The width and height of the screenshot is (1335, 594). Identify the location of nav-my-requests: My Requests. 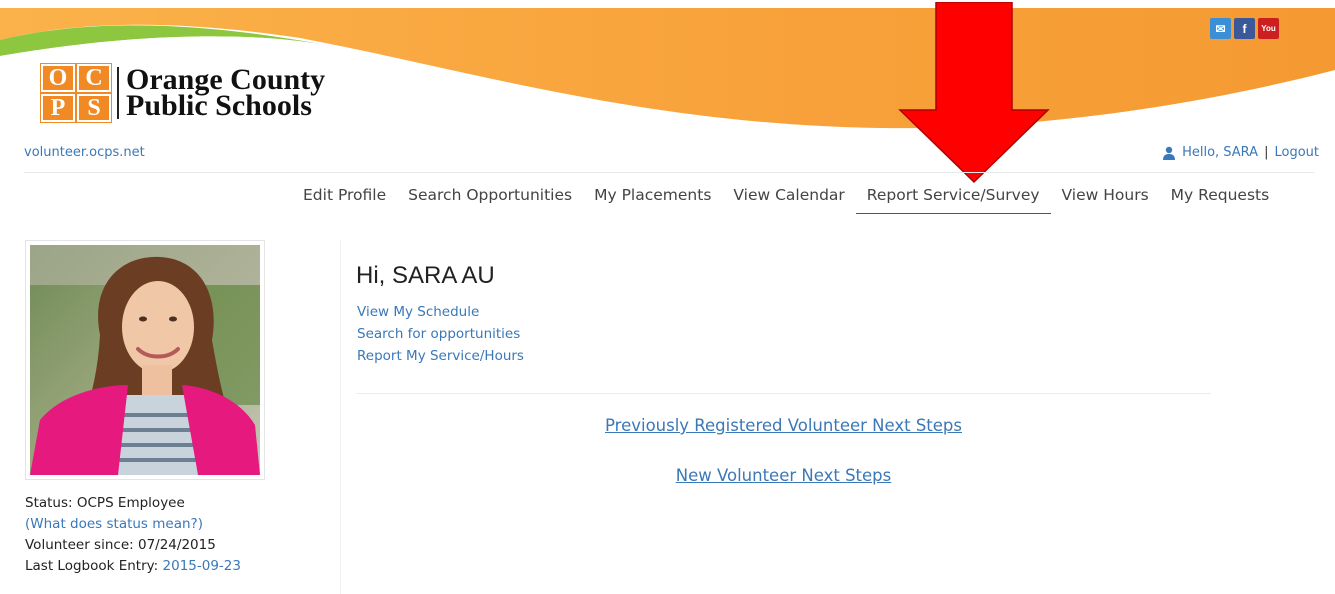
(1220, 198).